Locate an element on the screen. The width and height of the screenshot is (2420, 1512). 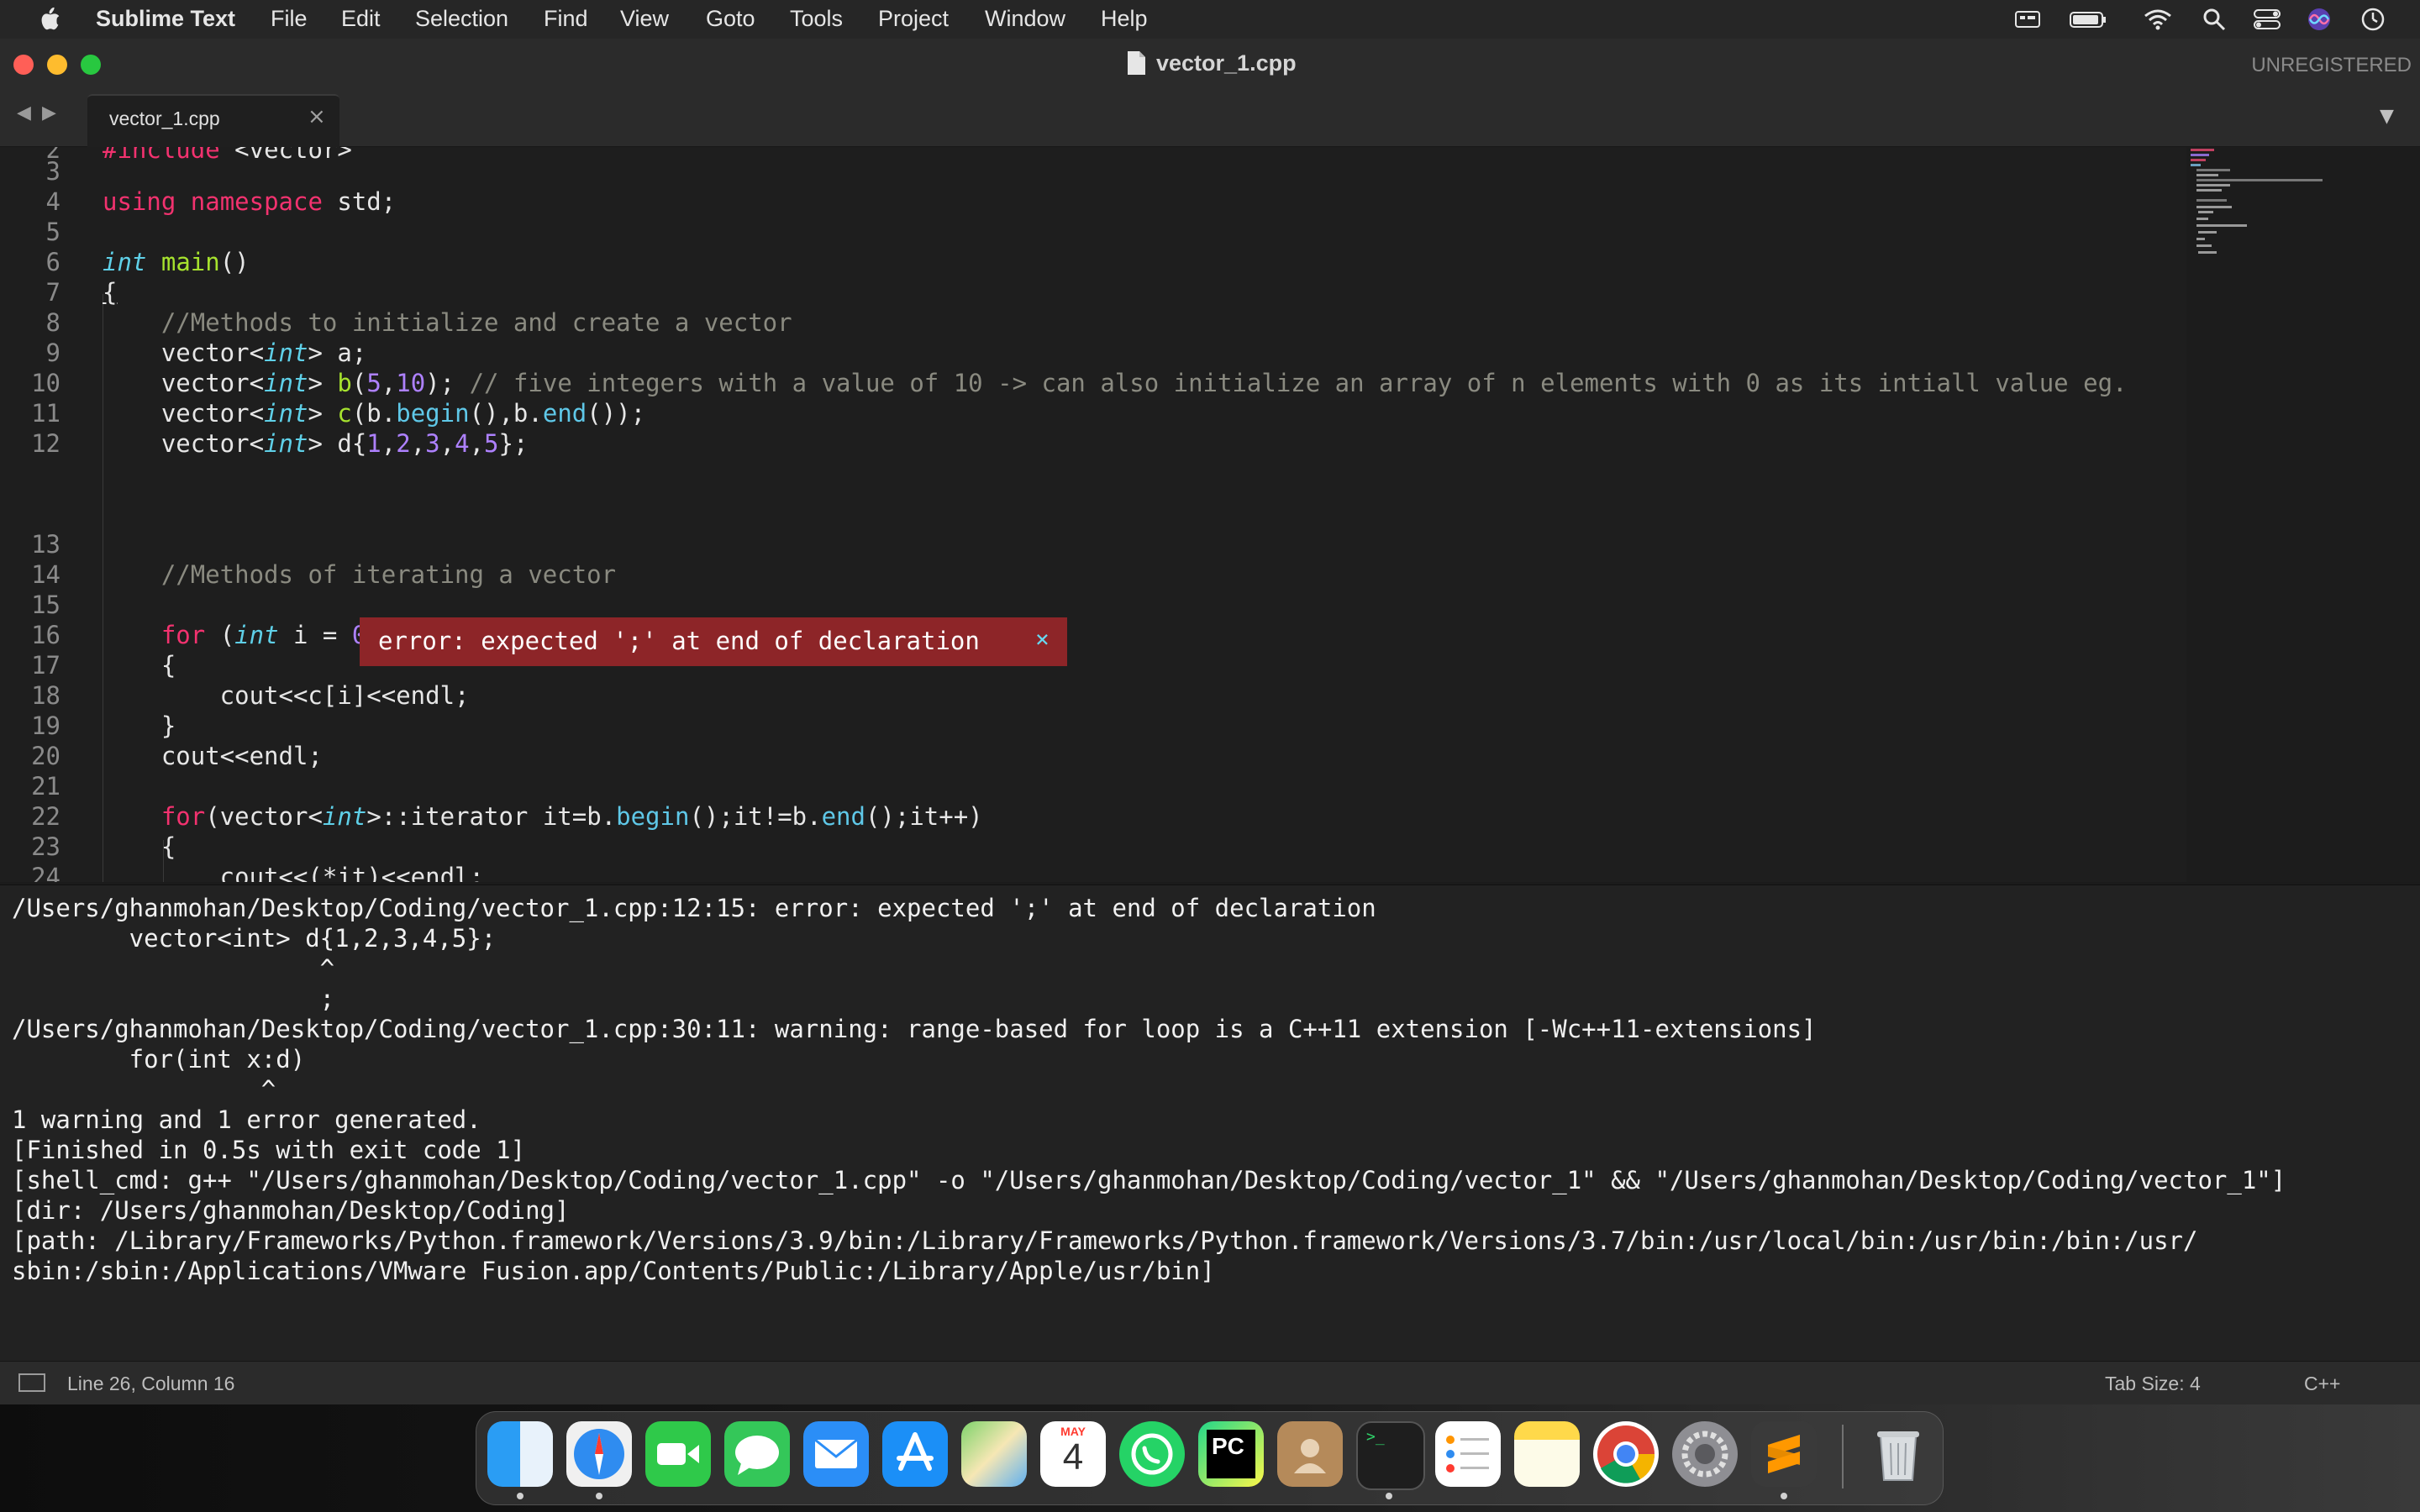
code-line: 23 { is located at coordinates (103, 846).